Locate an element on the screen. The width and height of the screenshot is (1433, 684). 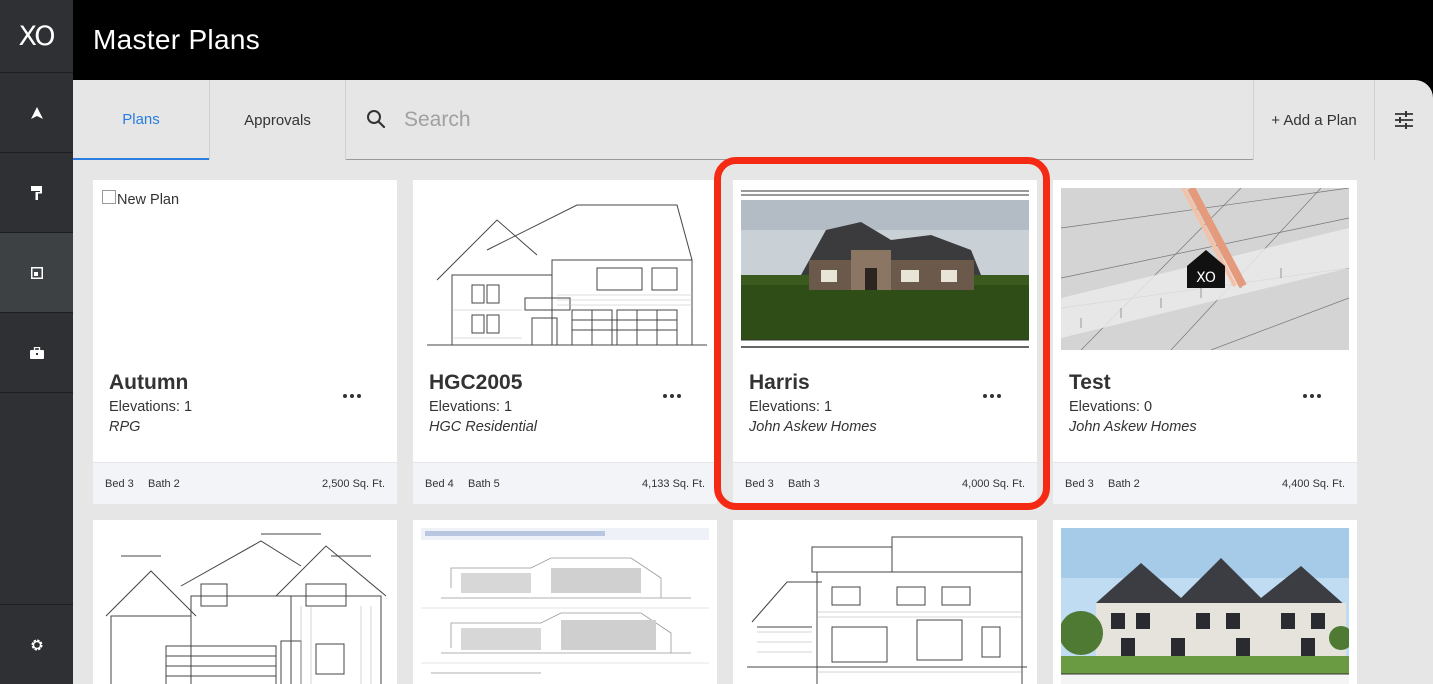
paint-roller-icon is located at coordinates (36, 192).